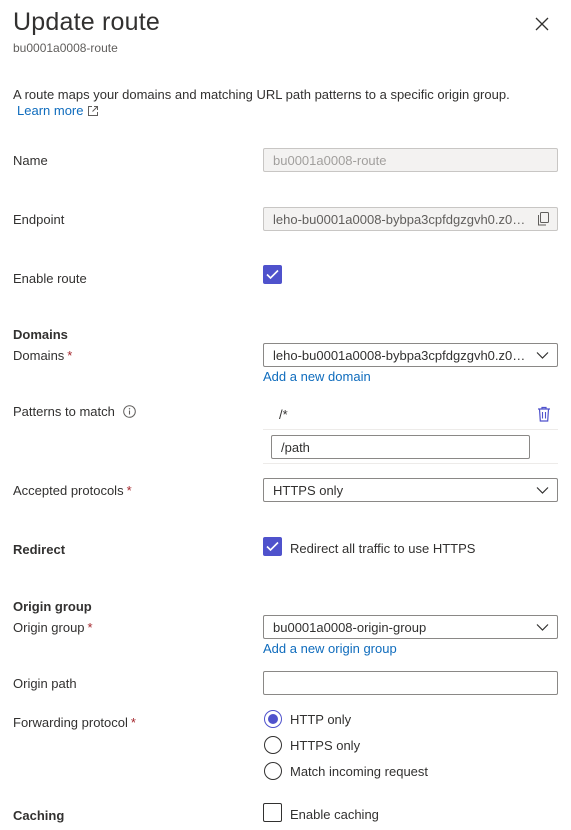 The width and height of the screenshot is (571, 830). I want to click on caching-section-heading: Caching, so click(39, 815).